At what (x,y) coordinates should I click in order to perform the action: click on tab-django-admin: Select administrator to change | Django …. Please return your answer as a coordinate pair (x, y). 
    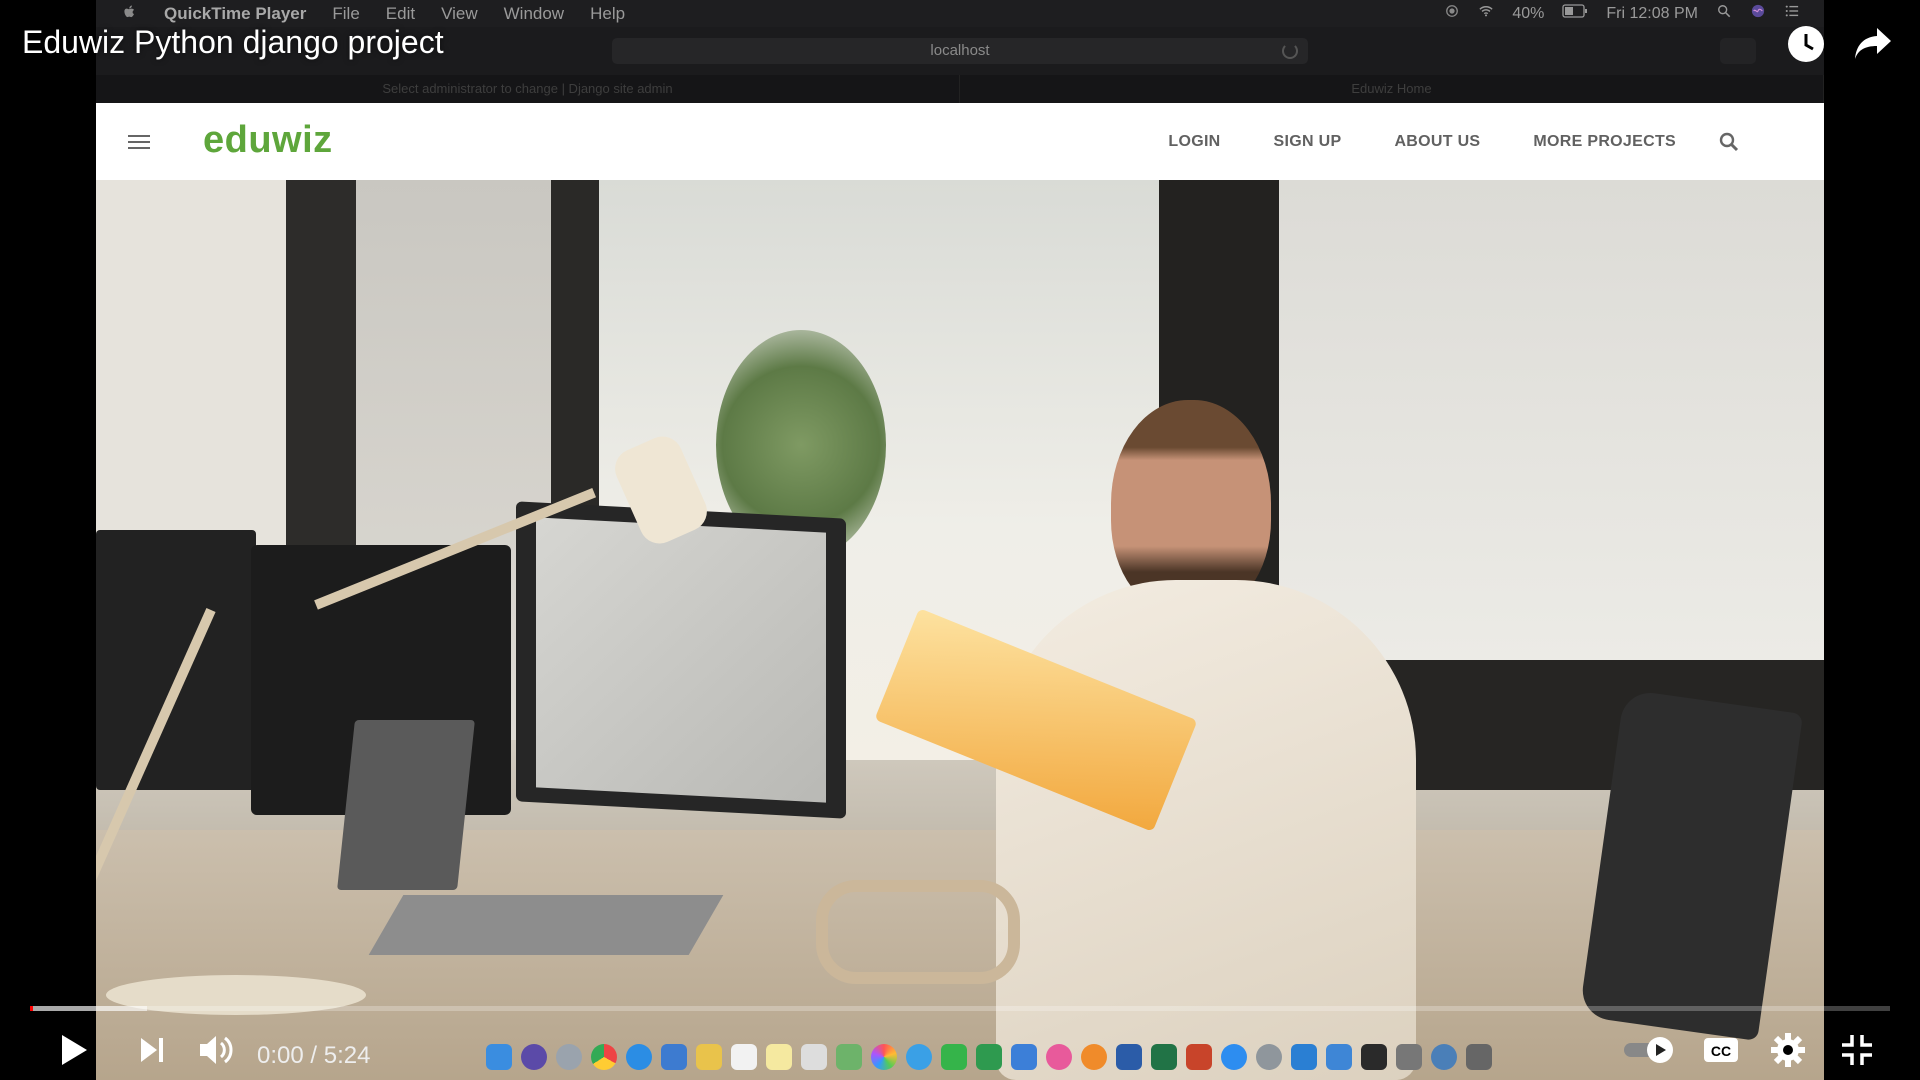
    Looking at the image, I should click on (528, 89).